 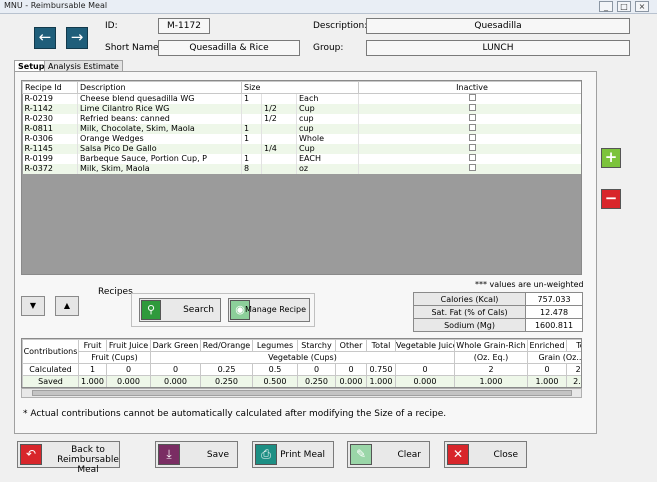 What do you see at coordinates (340, 26) in the screenshot?
I see `description-label: Description:` at bounding box center [340, 26].